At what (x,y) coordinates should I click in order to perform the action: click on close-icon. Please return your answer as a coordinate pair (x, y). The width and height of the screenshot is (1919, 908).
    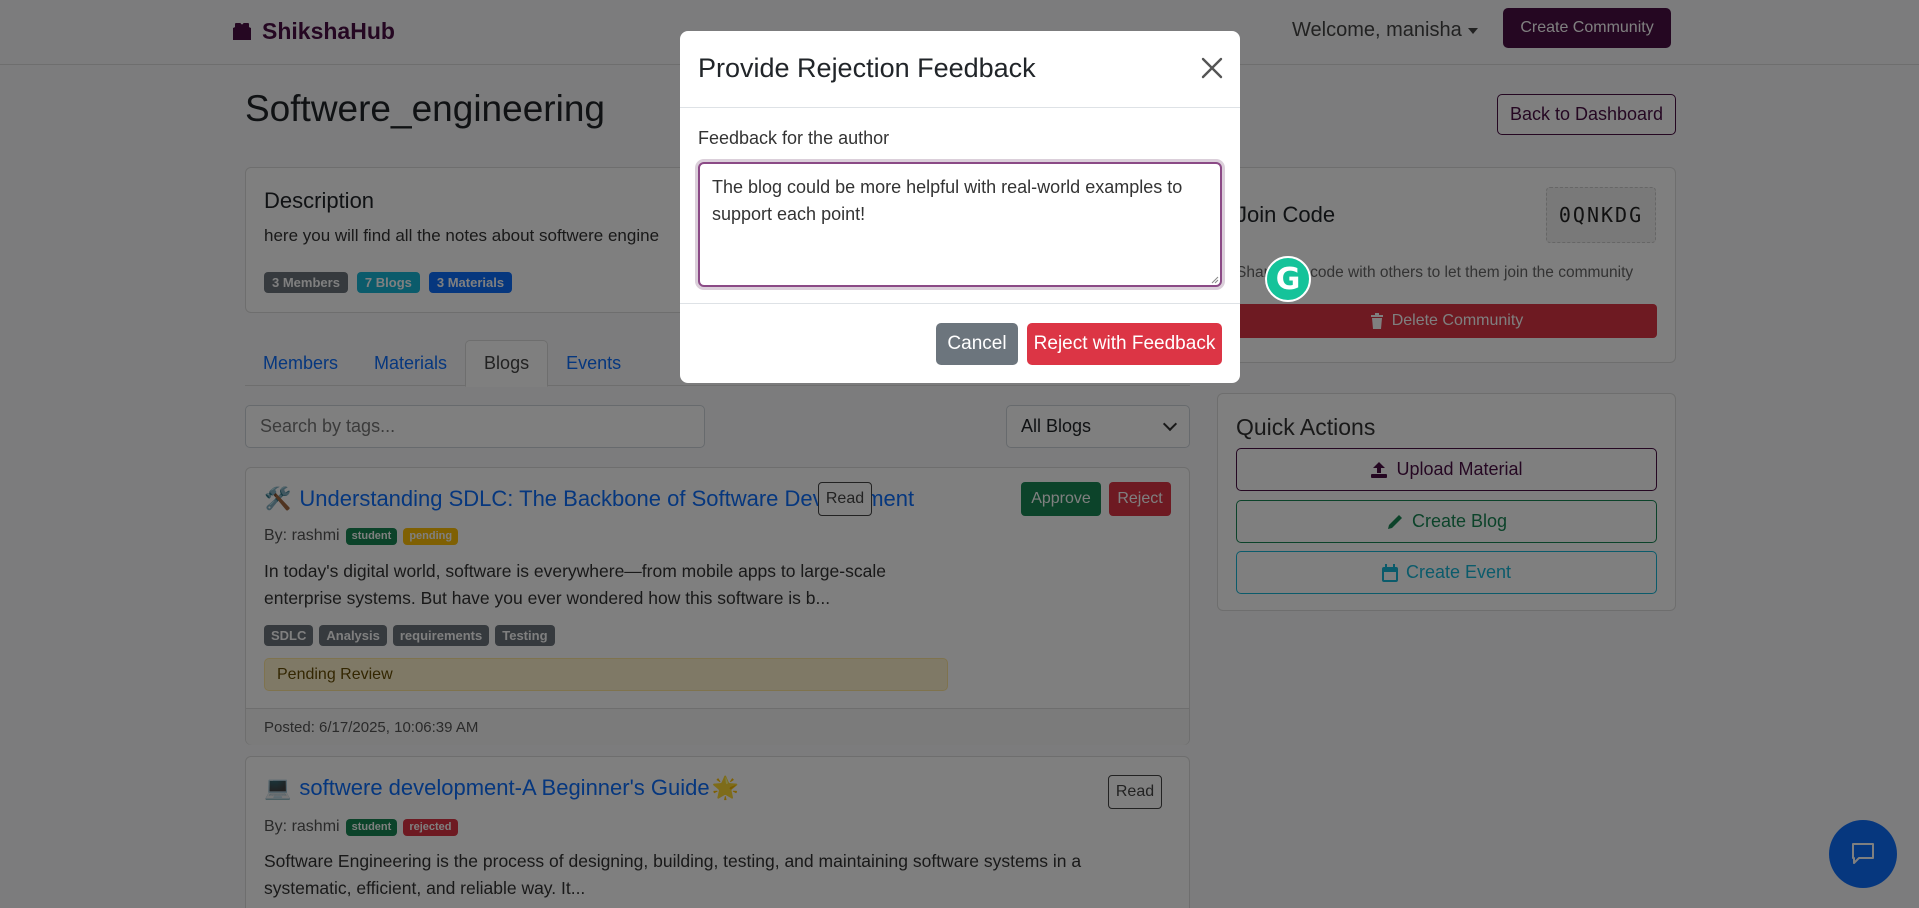
    Looking at the image, I should click on (1212, 68).